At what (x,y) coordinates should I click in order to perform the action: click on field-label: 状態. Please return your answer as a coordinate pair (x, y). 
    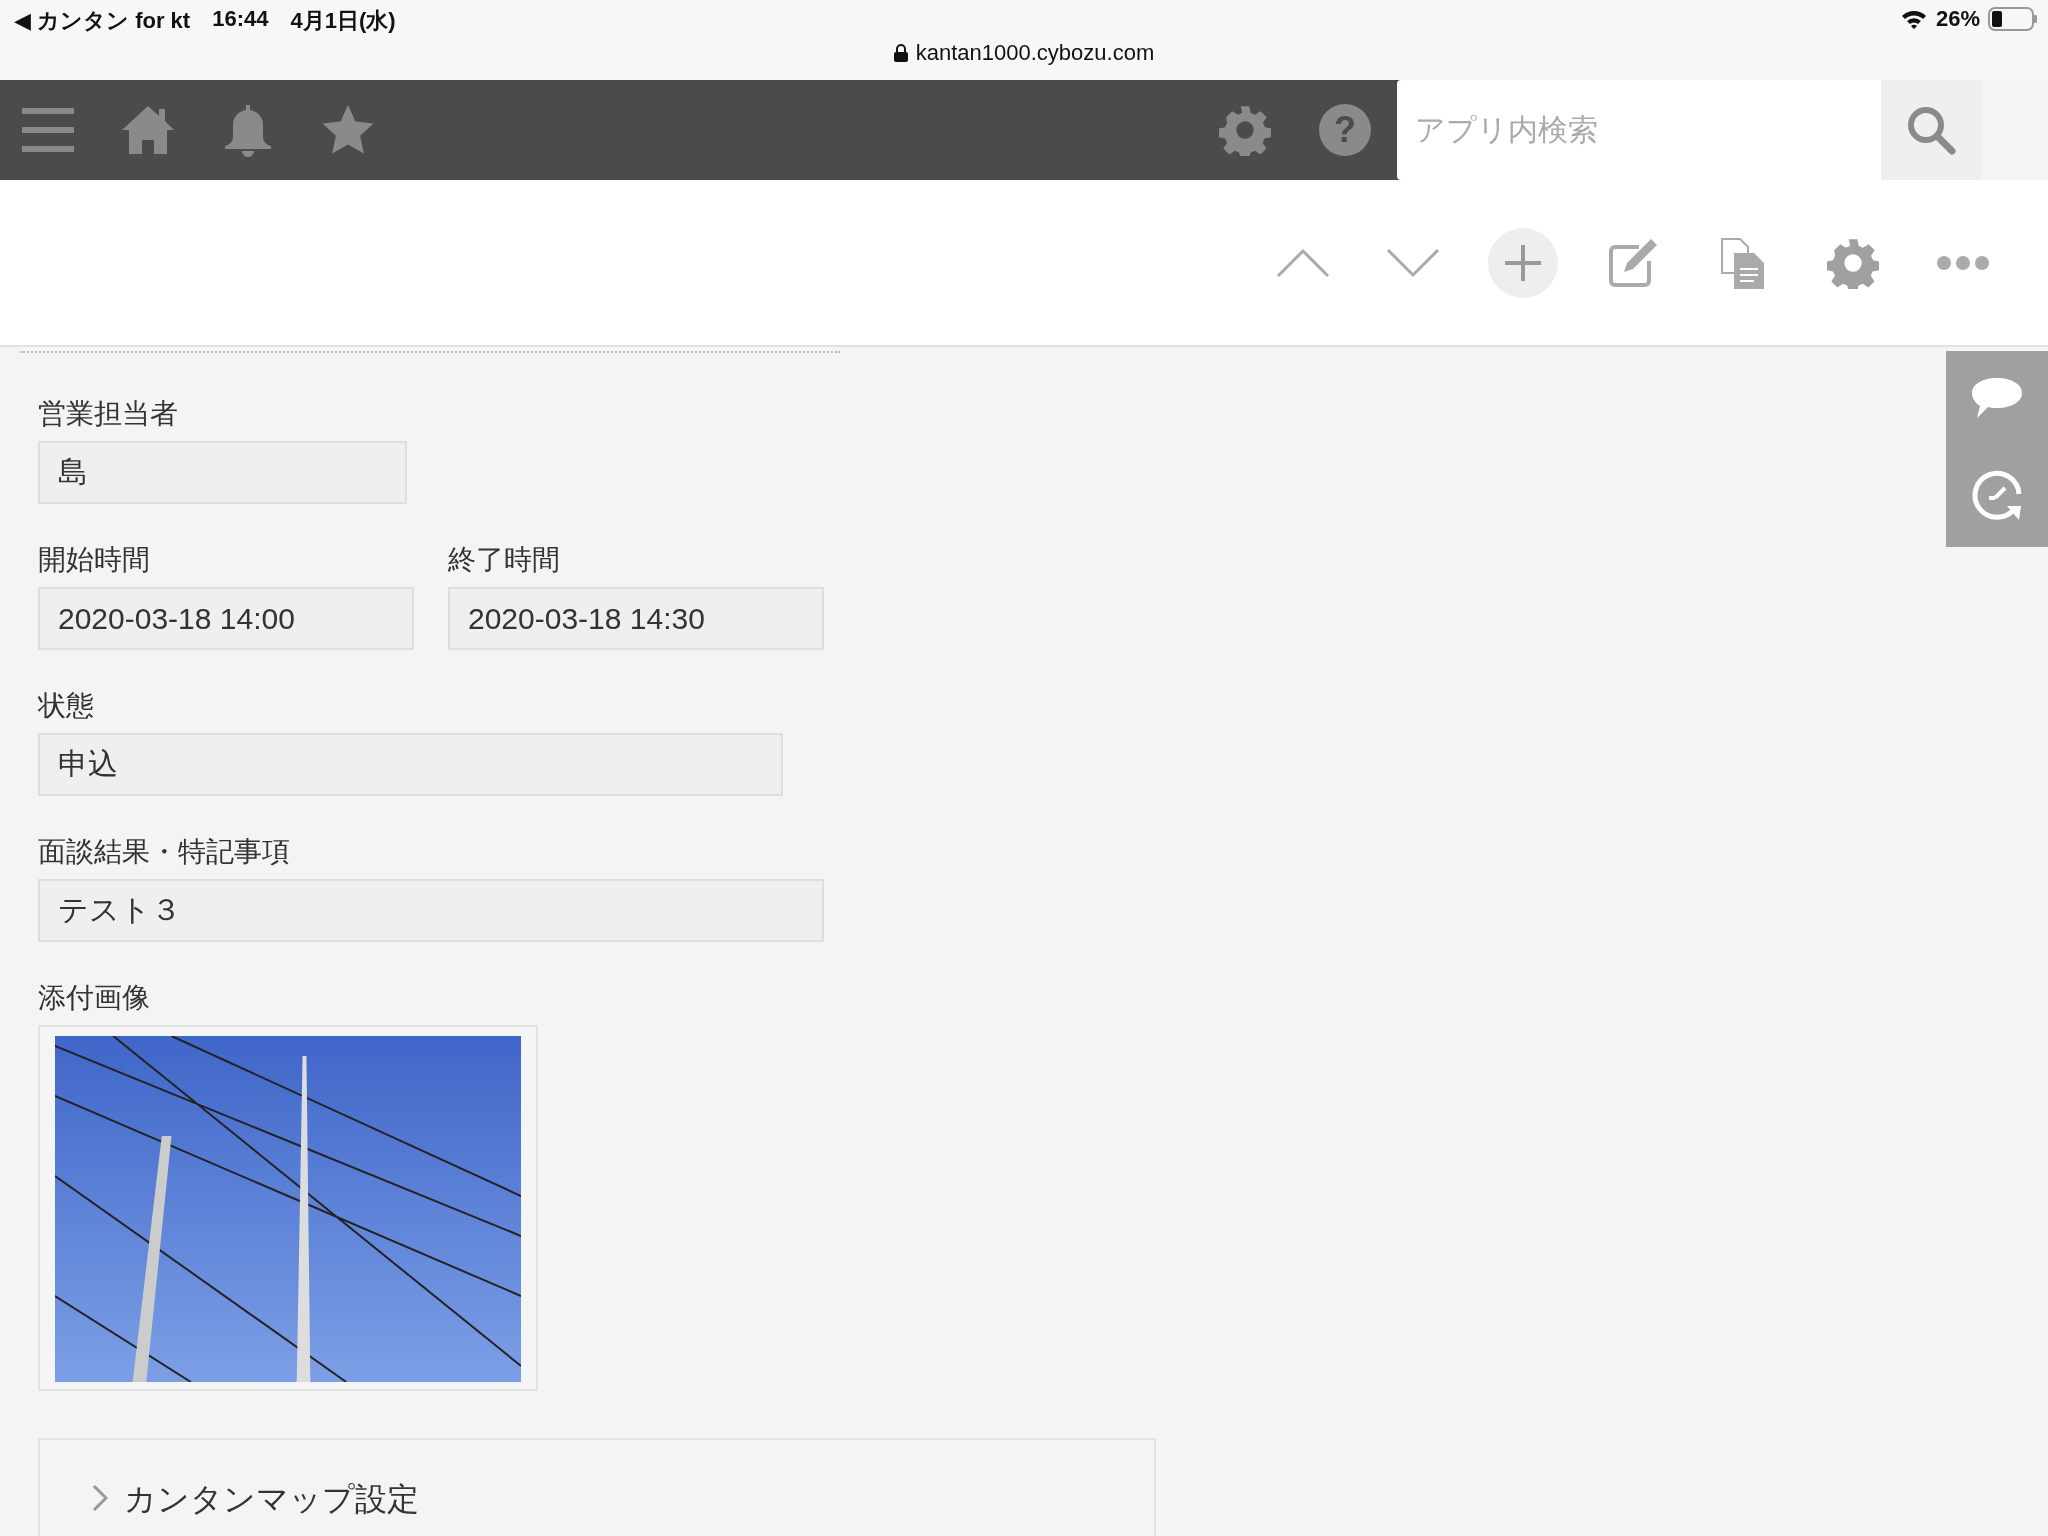
    Looking at the image, I should click on (66, 706).